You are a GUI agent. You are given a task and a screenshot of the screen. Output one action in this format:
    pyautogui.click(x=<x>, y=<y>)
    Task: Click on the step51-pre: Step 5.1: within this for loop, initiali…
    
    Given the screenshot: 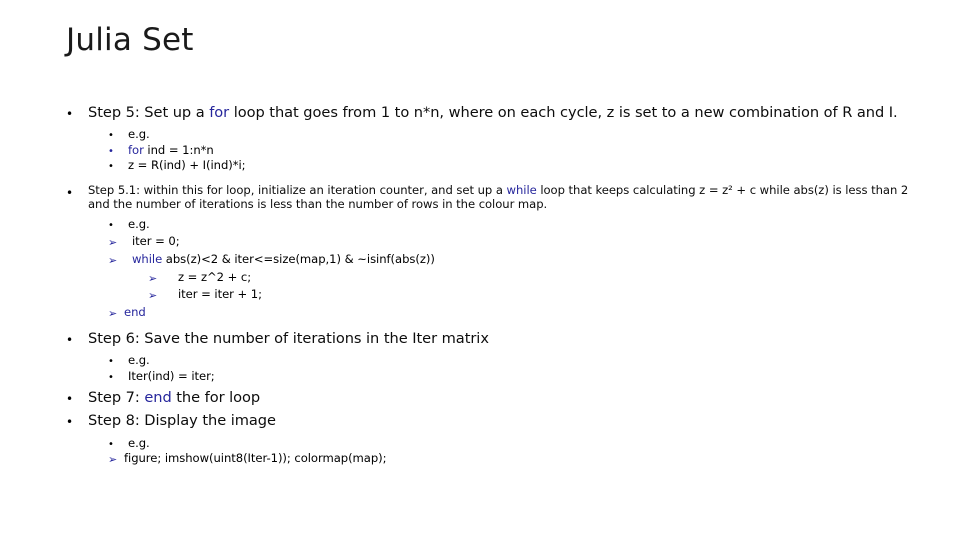 What is the action you would take?
    pyautogui.click(x=297, y=189)
    